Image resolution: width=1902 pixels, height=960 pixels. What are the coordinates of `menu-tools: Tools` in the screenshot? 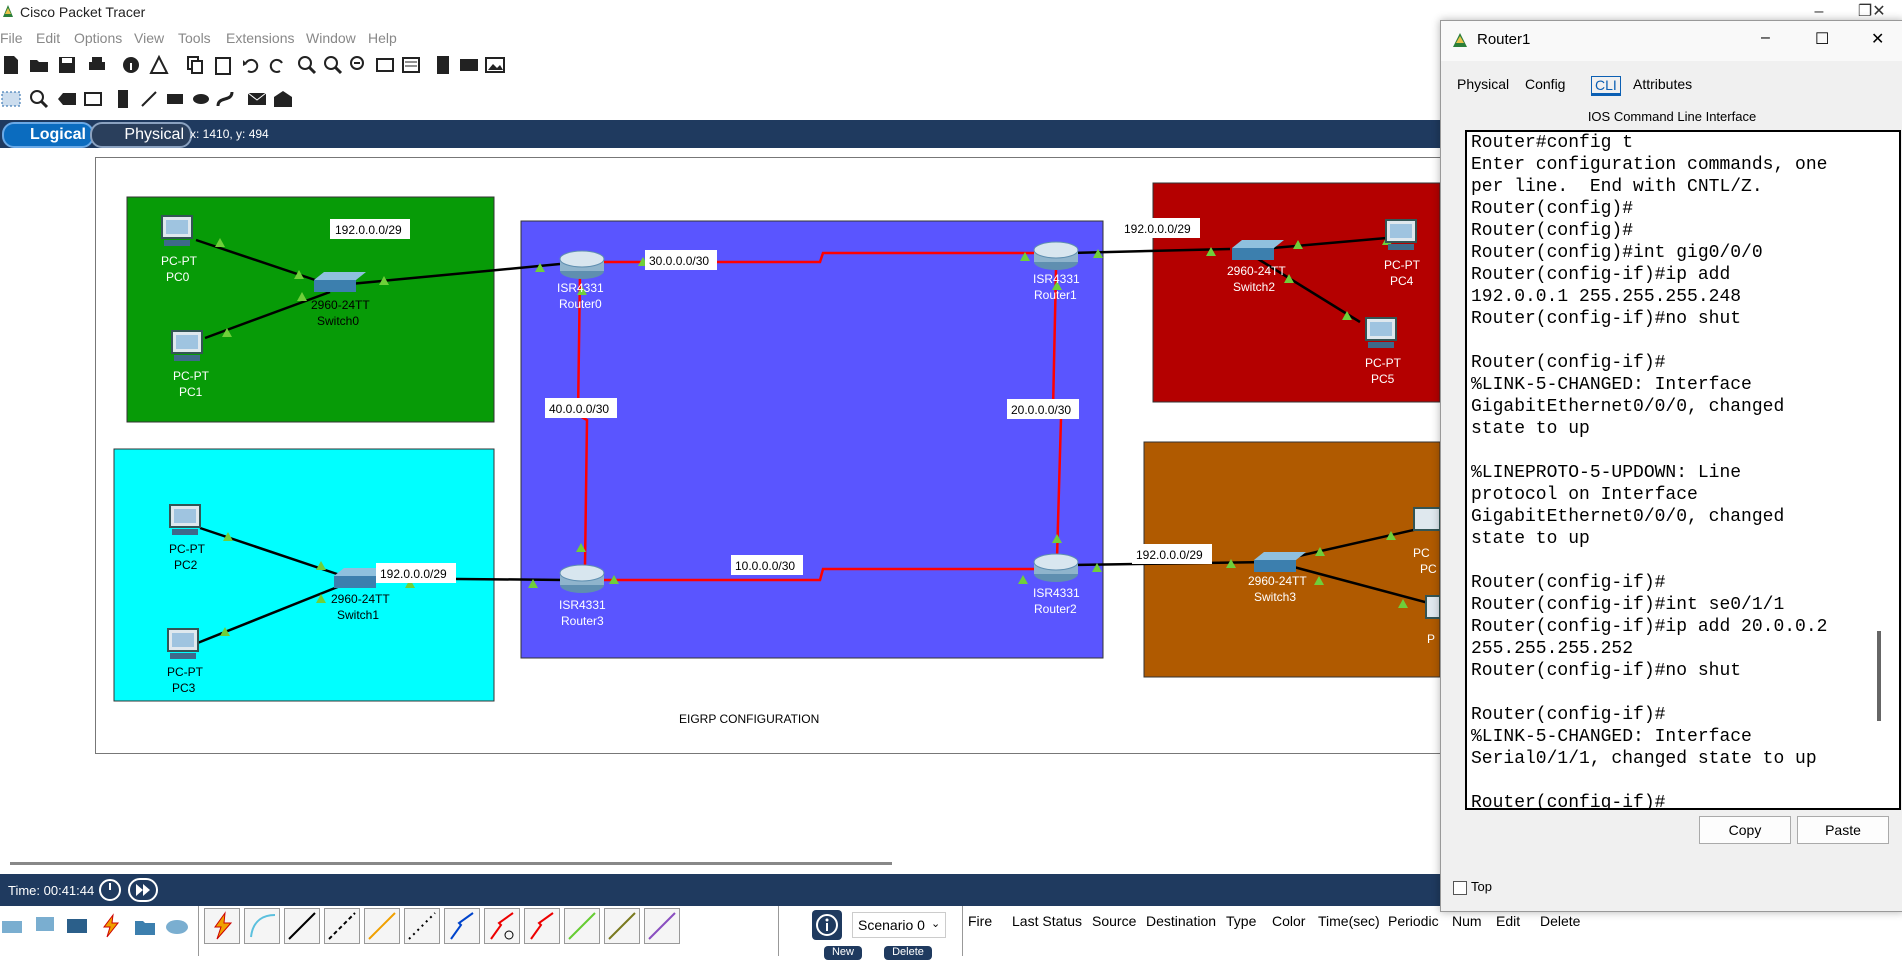 It's located at (194, 38).